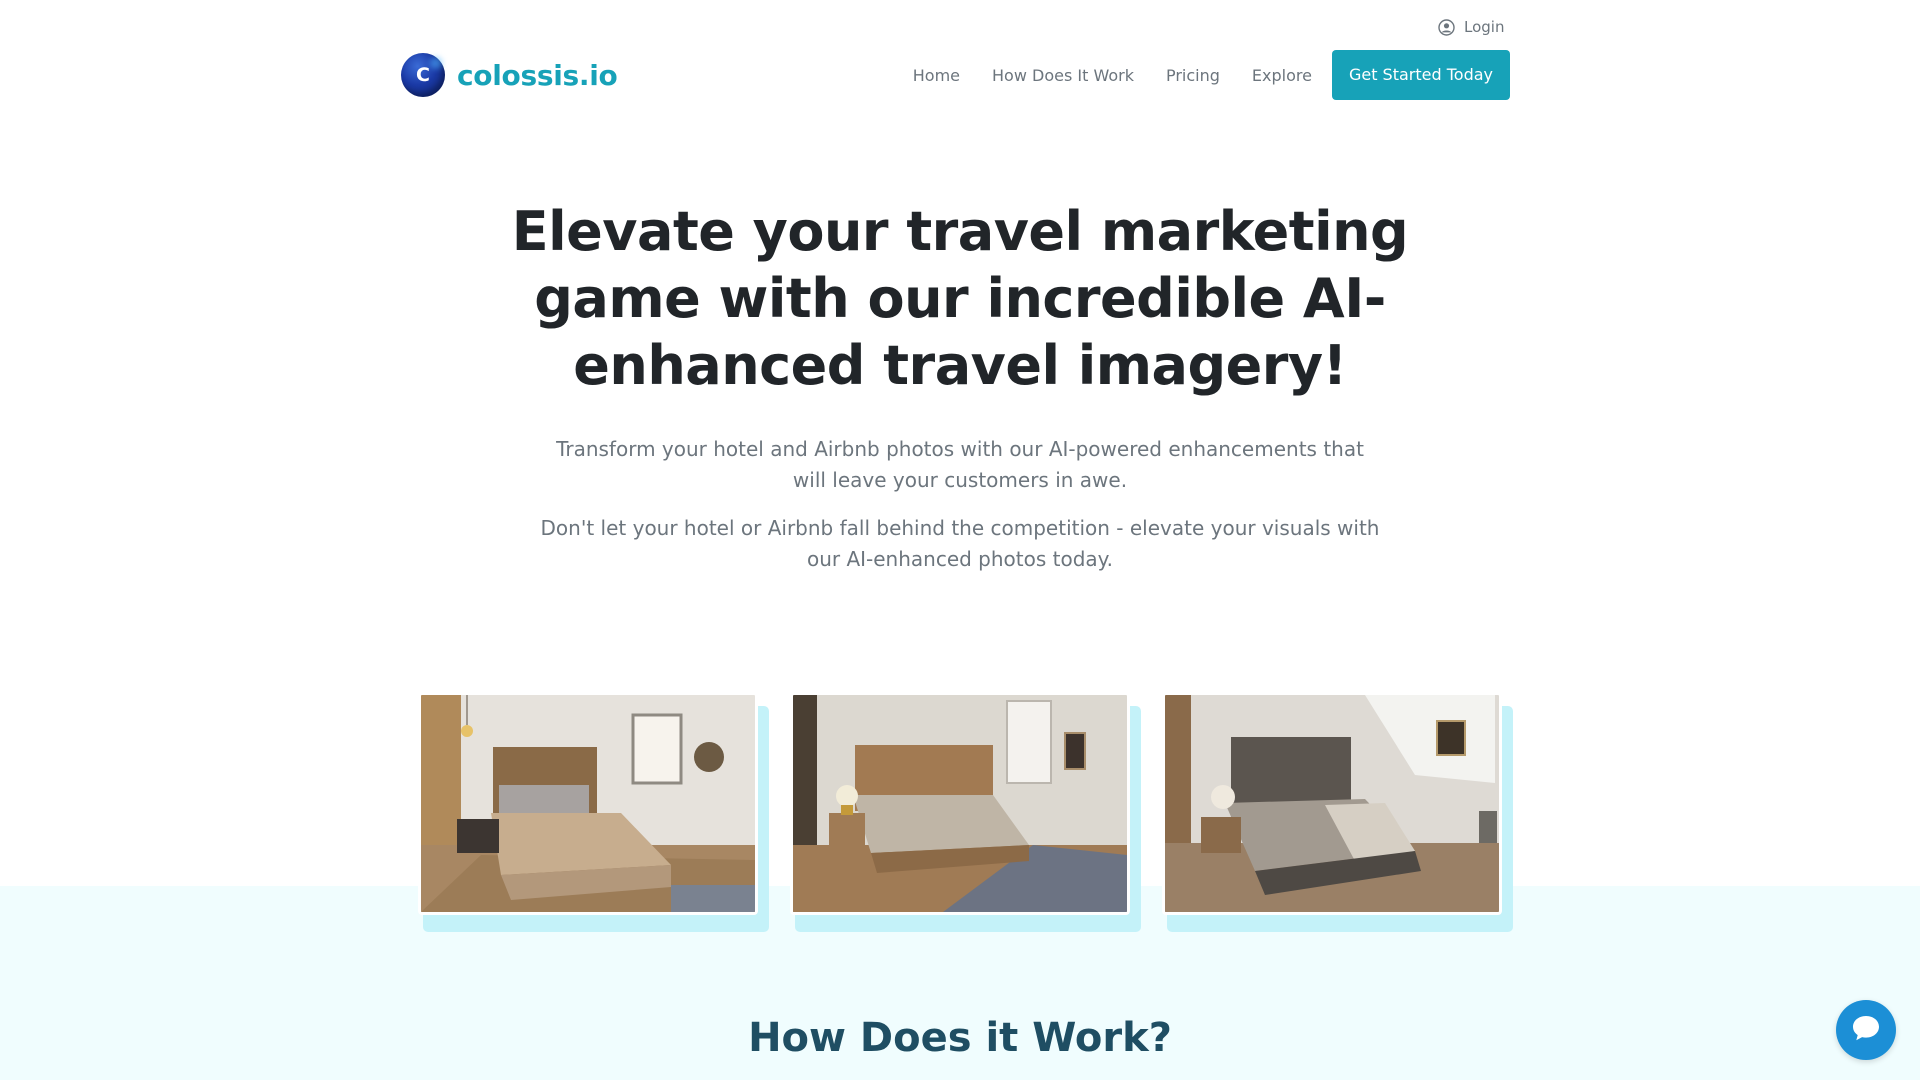 Image resolution: width=1920 pixels, height=1080 pixels. I want to click on nav-item-home: Home, so click(936, 75).